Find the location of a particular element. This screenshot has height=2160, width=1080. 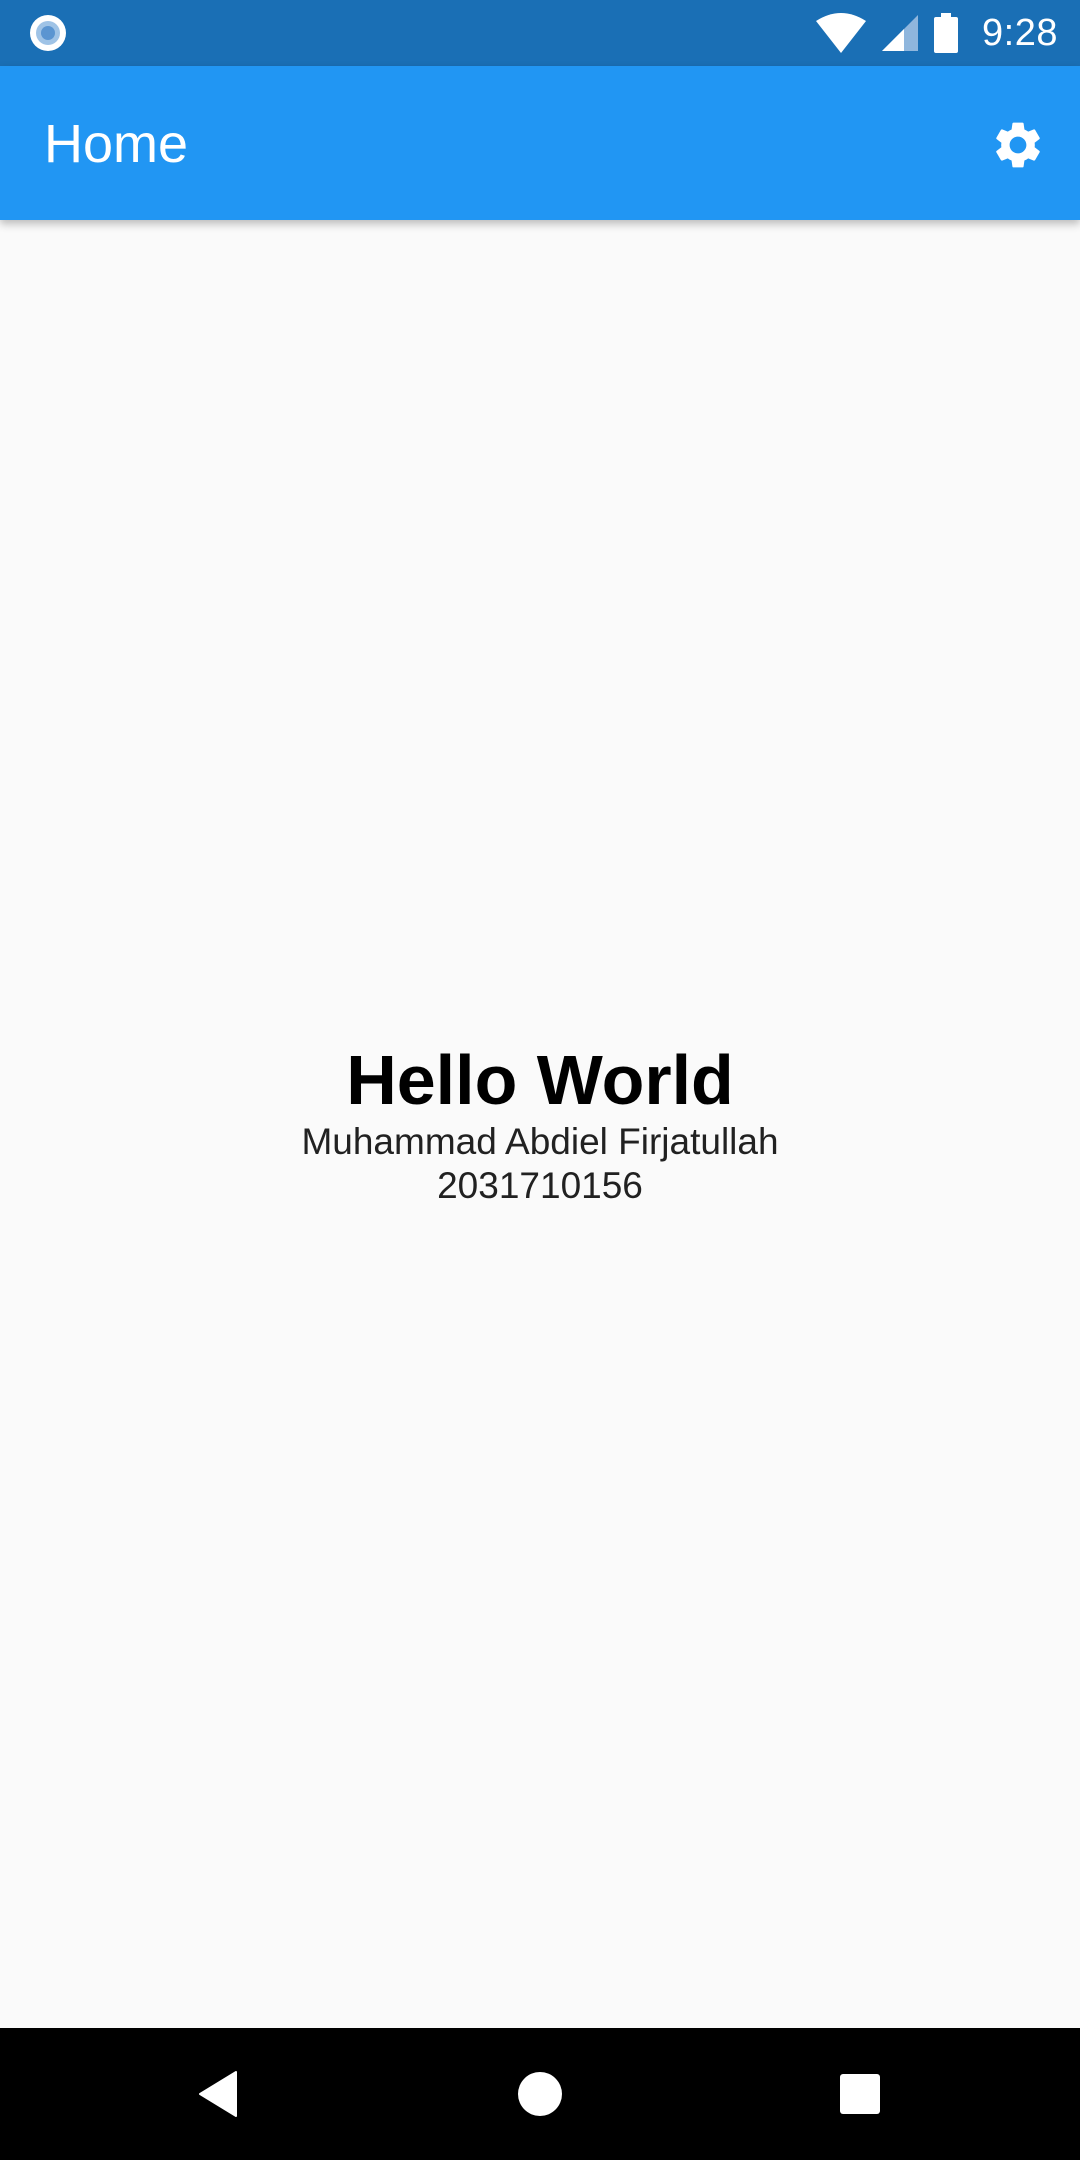

status-icons: 9:28 is located at coordinates (937, 33).